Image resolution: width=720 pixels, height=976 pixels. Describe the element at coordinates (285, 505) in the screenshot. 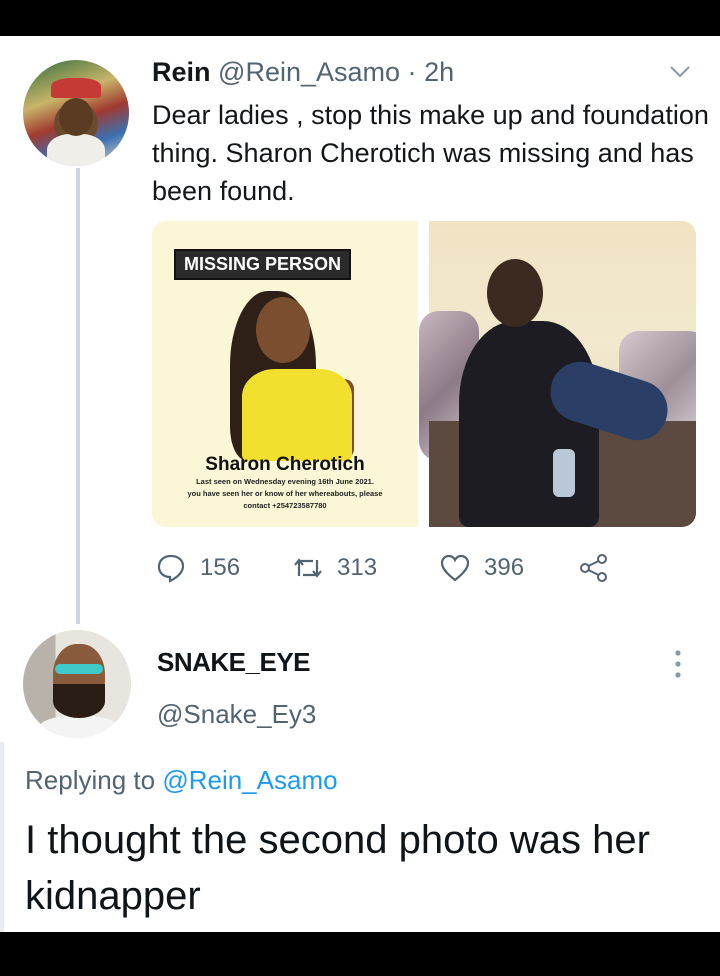

I see `poster-line-3: contact +254723587780` at that location.